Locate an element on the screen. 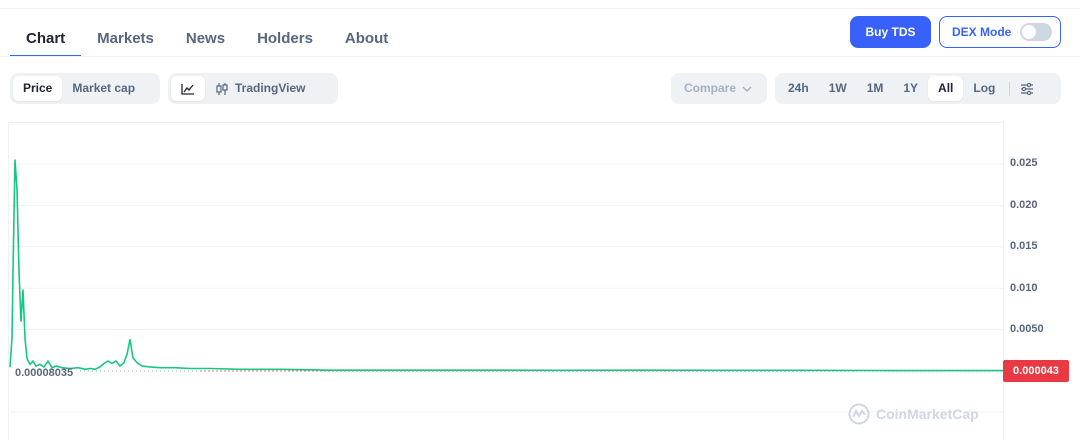 This screenshot has height=440, width=1080. y-tick: 0.020 is located at coordinates (1024, 205).